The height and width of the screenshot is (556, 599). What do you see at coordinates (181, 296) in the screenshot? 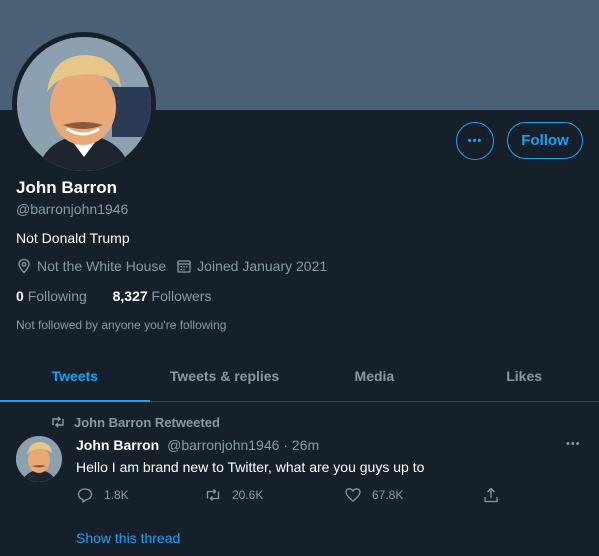
I see `followers-label: Followers` at bounding box center [181, 296].